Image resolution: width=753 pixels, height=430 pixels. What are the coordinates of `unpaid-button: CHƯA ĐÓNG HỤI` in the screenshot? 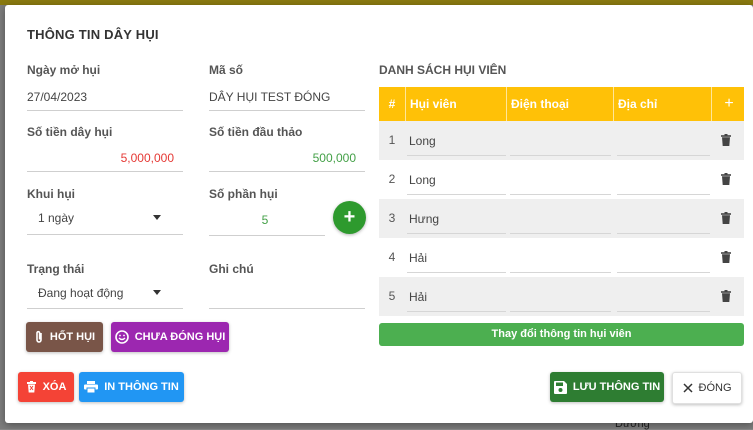 It's located at (170, 337).